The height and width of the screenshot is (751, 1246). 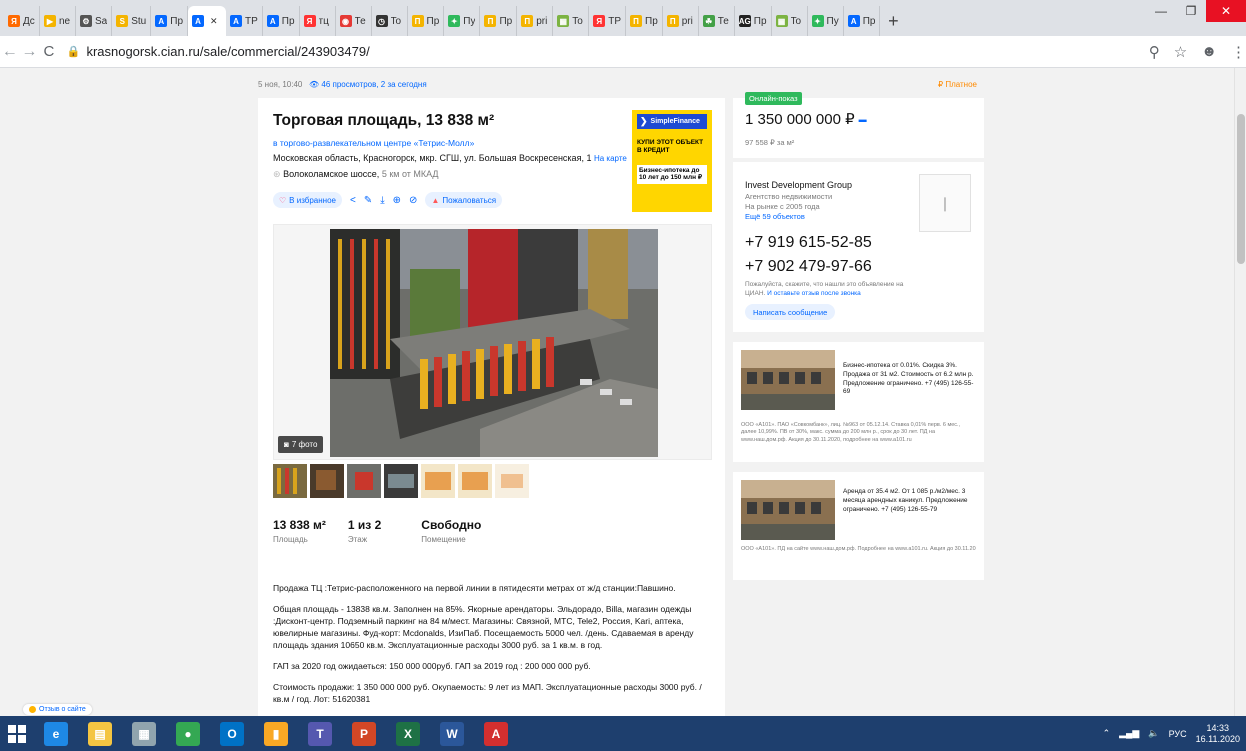 What do you see at coordinates (301, 444) in the screenshot?
I see `photo-count-badge: ◙ 7 фото` at bounding box center [301, 444].